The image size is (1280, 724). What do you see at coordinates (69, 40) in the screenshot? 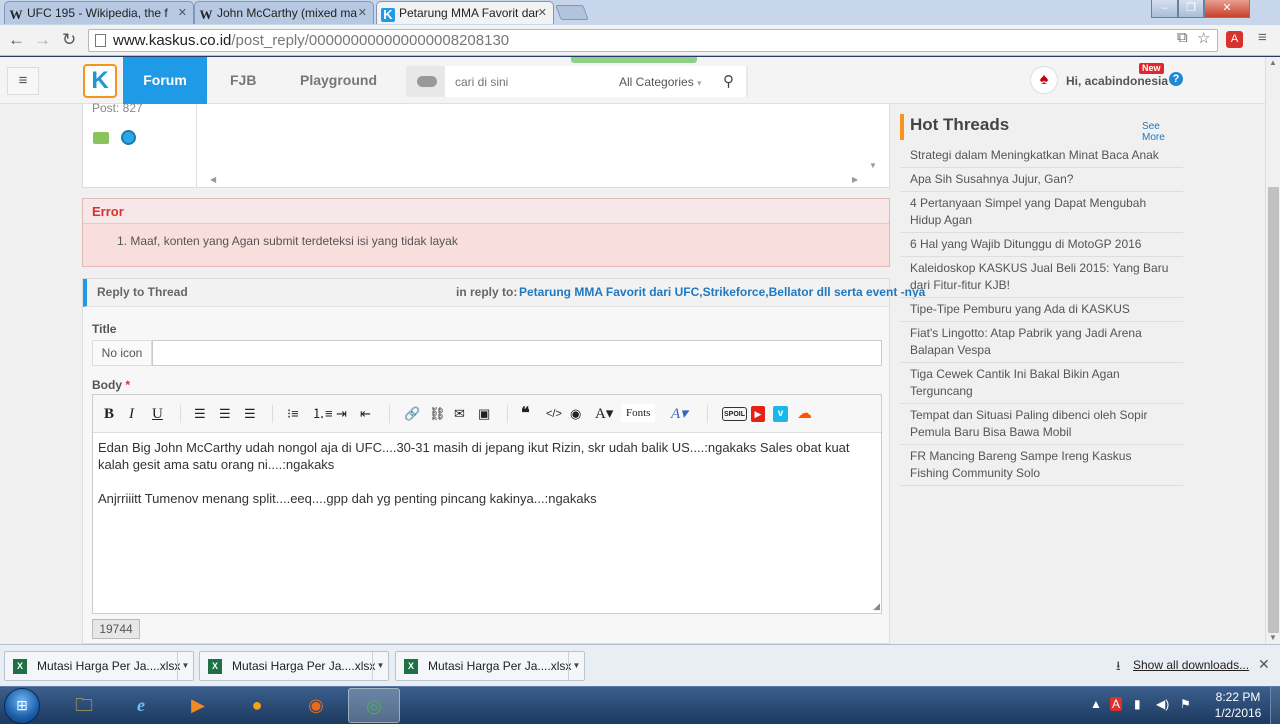
I see `reload-icon: ↻` at bounding box center [69, 40].